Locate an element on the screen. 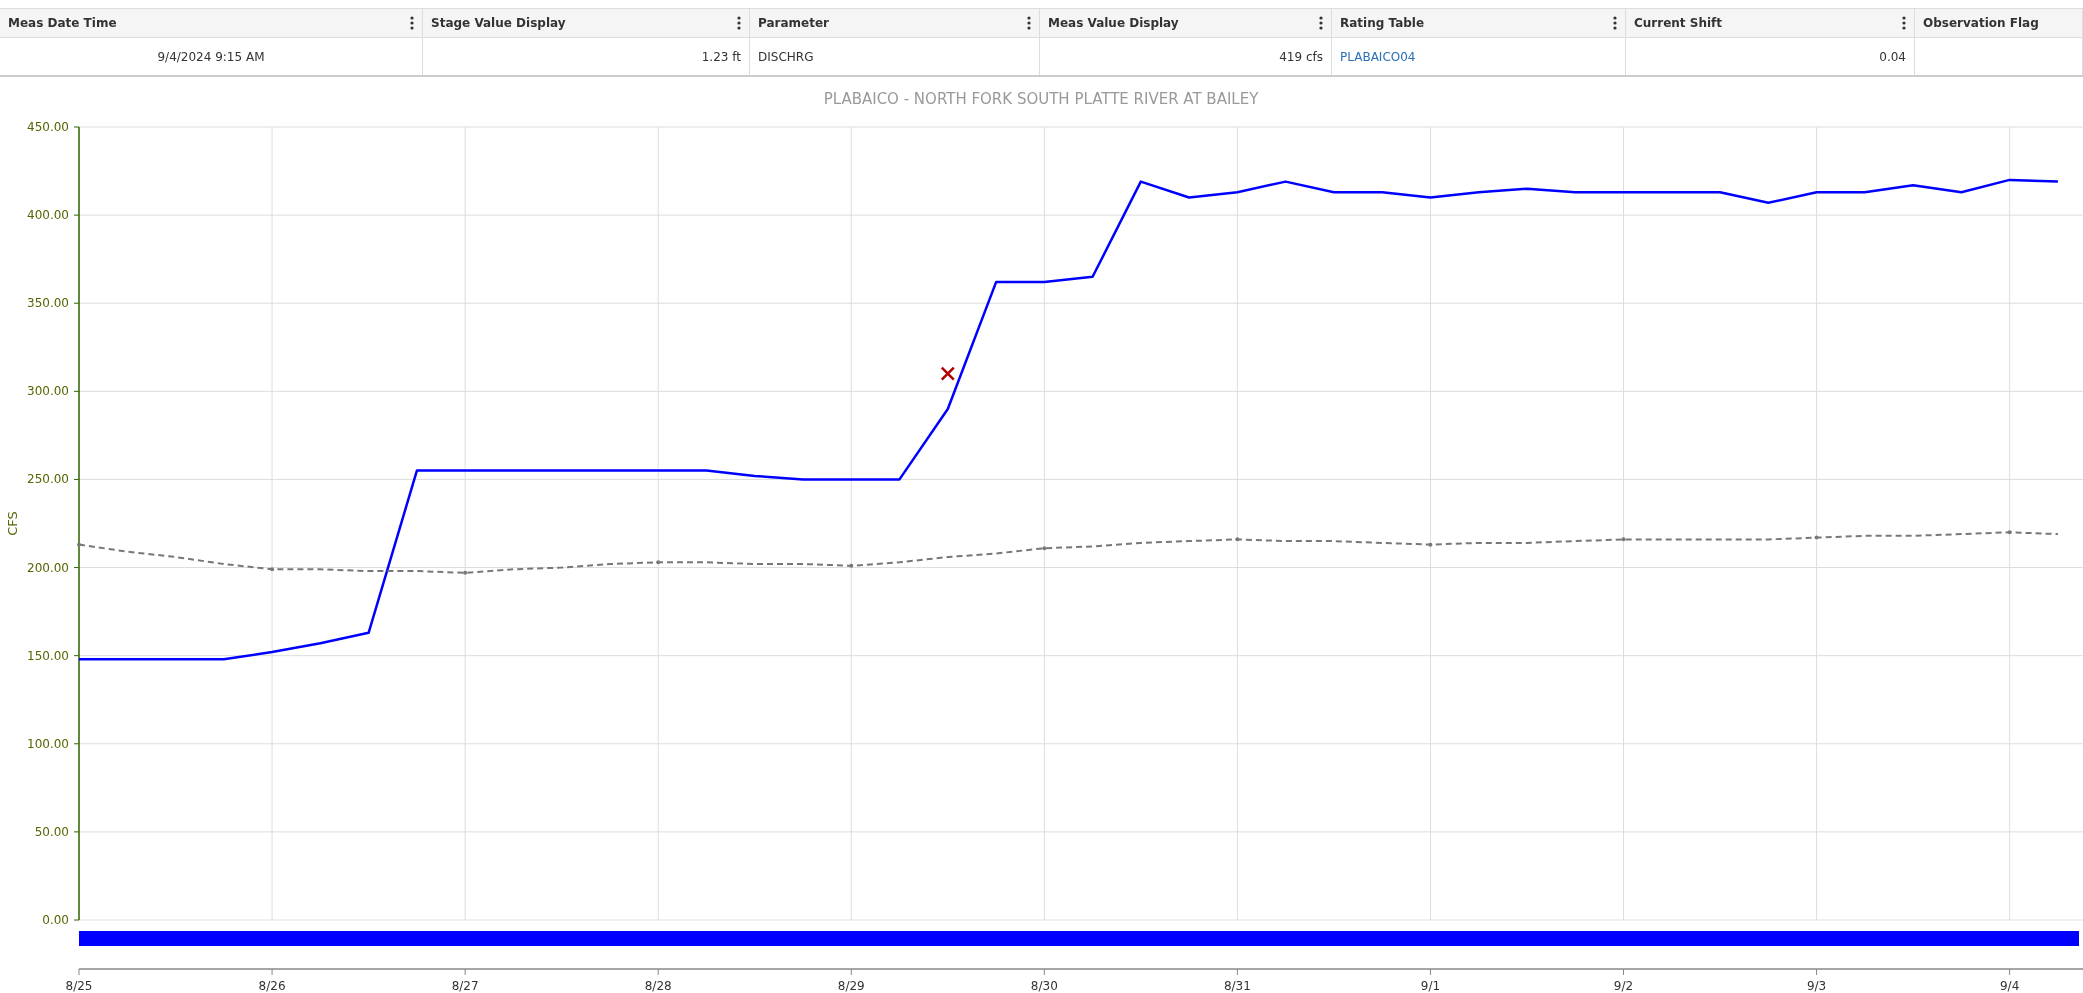  x-tick-label: 8/27 is located at coordinates (465, 986).